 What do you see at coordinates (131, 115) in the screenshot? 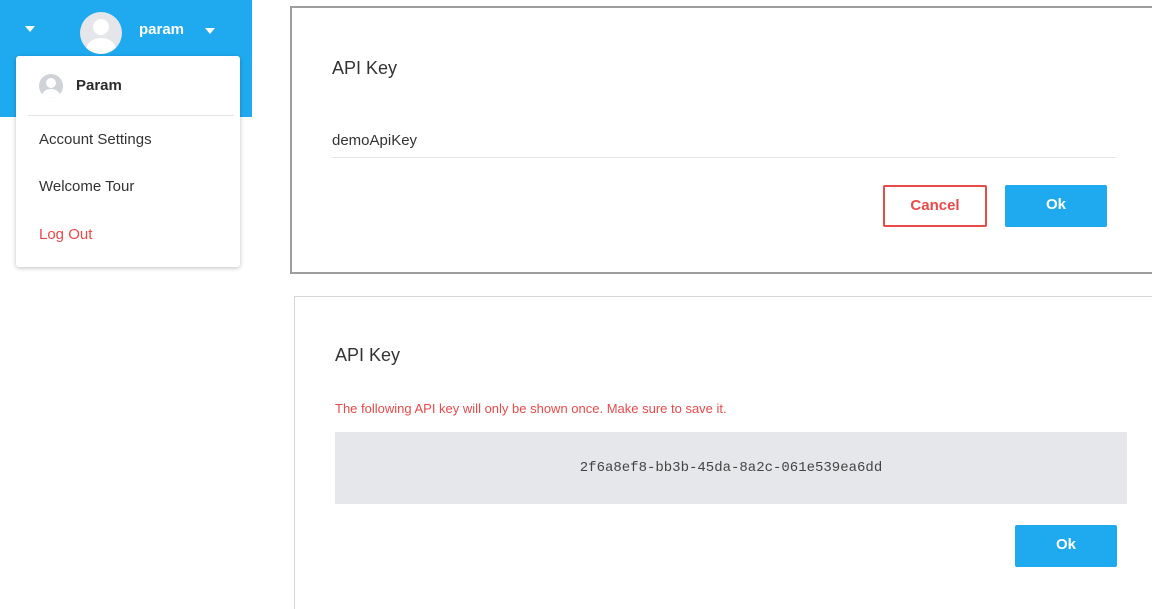
I see `dropdown-divider` at bounding box center [131, 115].